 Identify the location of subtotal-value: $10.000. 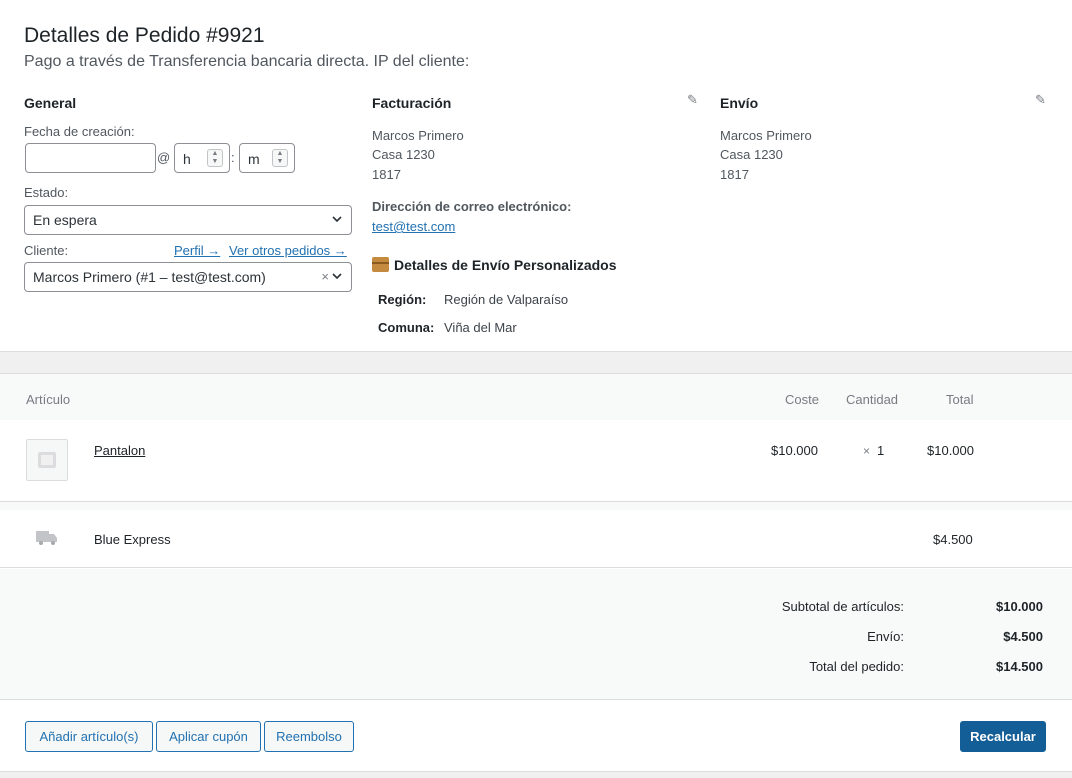
(1019, 606).